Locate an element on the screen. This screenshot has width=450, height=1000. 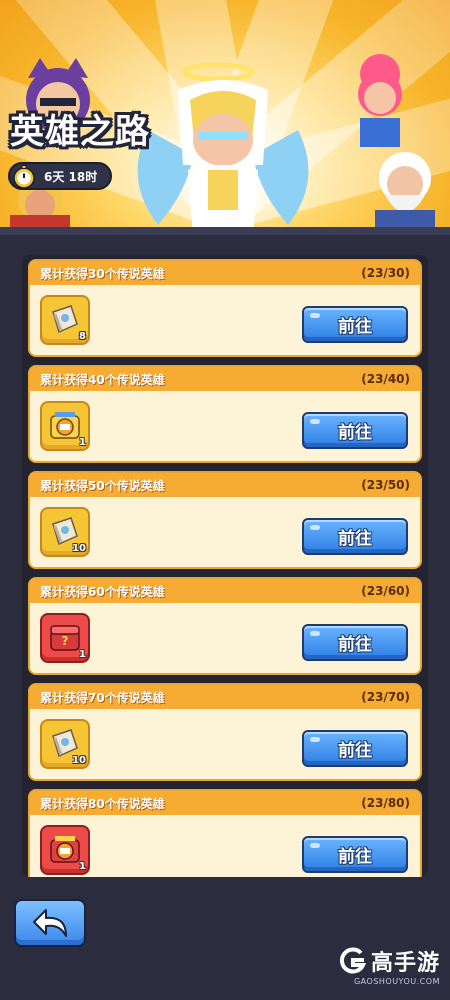
task-label: 累计获得30个传说英雄 is located at coordinates (102, 273).